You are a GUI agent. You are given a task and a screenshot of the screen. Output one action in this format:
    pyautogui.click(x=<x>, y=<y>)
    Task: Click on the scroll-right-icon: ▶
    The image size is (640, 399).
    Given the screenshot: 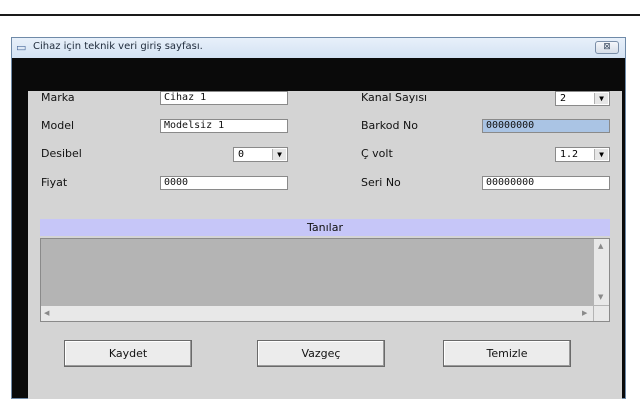 What is the action you would take?
    pyautogui.click(x=584, y=313)
    